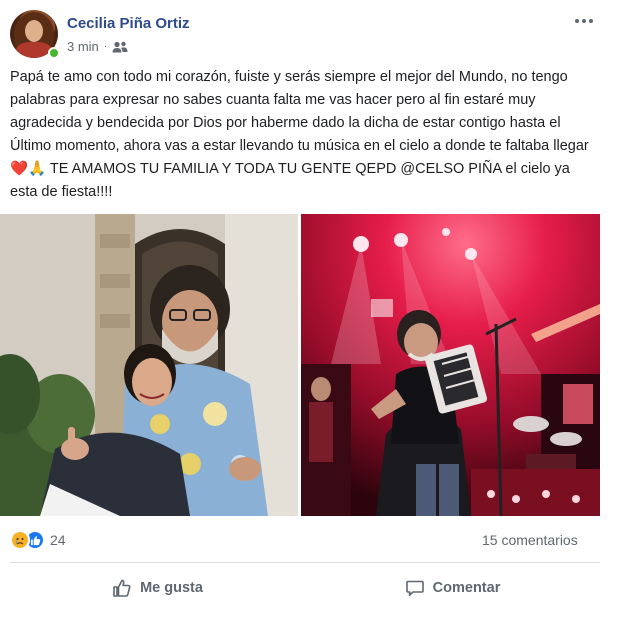 Image resolution: width=637 pixels, height=620 pixels. What do you see at coordinates (37, 169) in the screenshot?
I see `pray-emoji: 🙏` at bounding box center [37, 169].